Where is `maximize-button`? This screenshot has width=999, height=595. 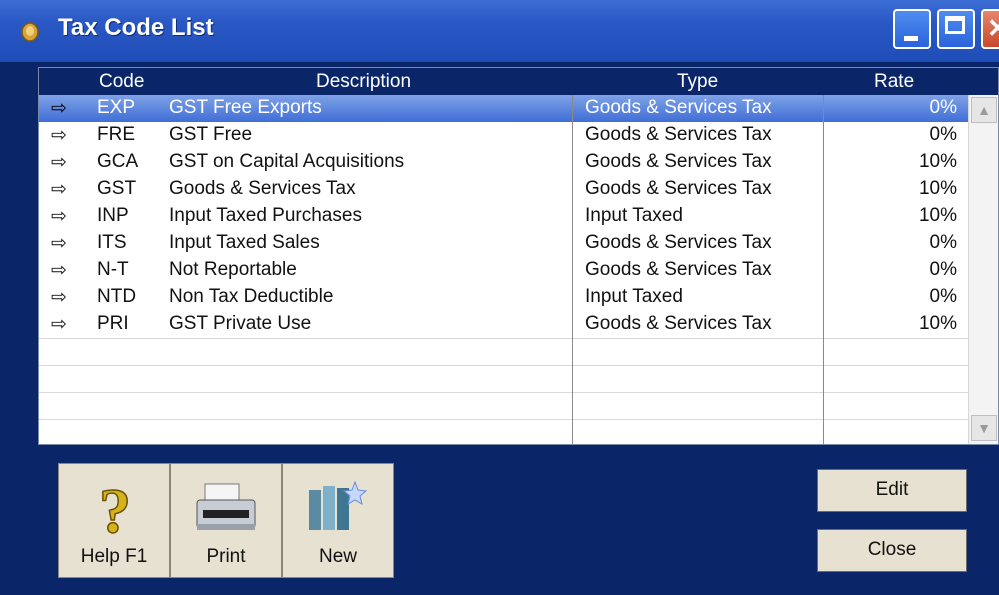
maximize-button is located at coordinates (956, 29).